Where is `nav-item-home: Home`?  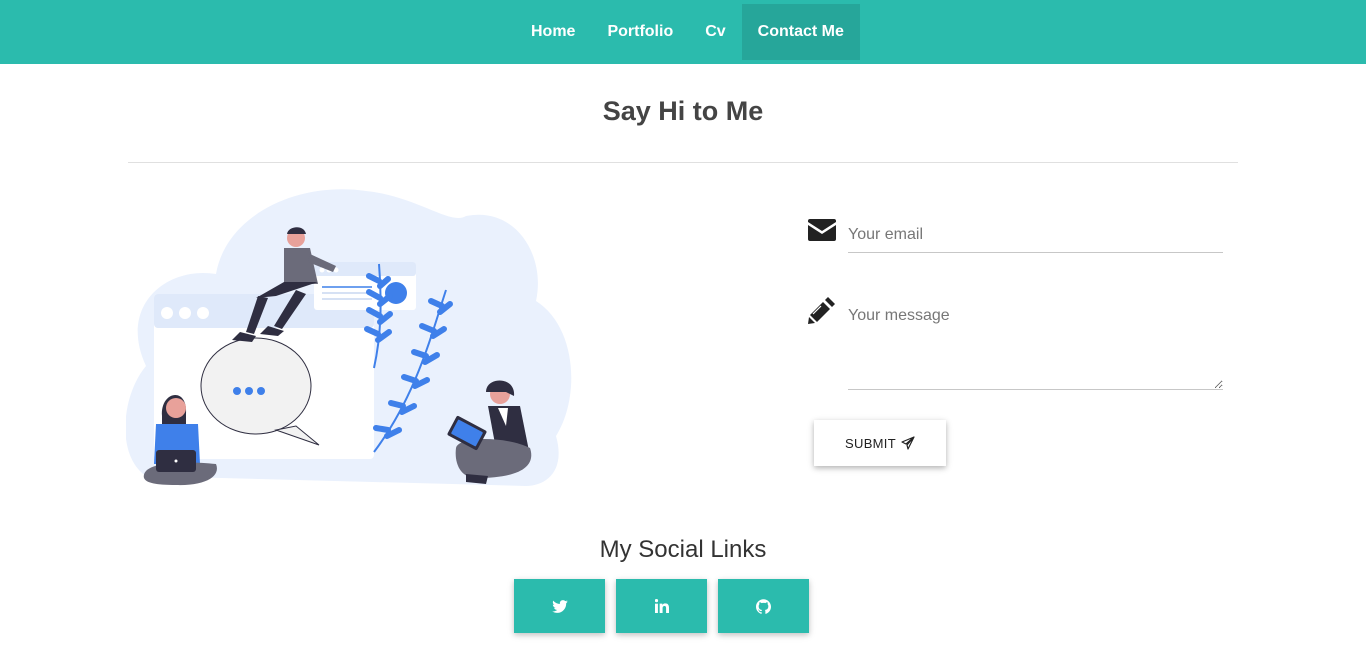
nav-item-home: Home is located at coordinates (553, 32).